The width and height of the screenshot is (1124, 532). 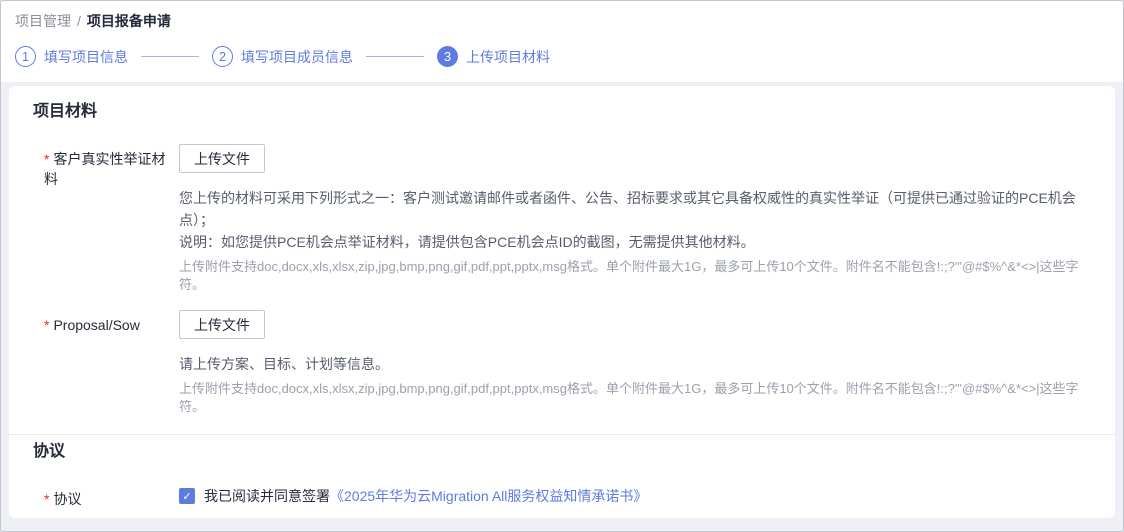 I want to click on step-1-number: 1, so click(x=25, y=56).